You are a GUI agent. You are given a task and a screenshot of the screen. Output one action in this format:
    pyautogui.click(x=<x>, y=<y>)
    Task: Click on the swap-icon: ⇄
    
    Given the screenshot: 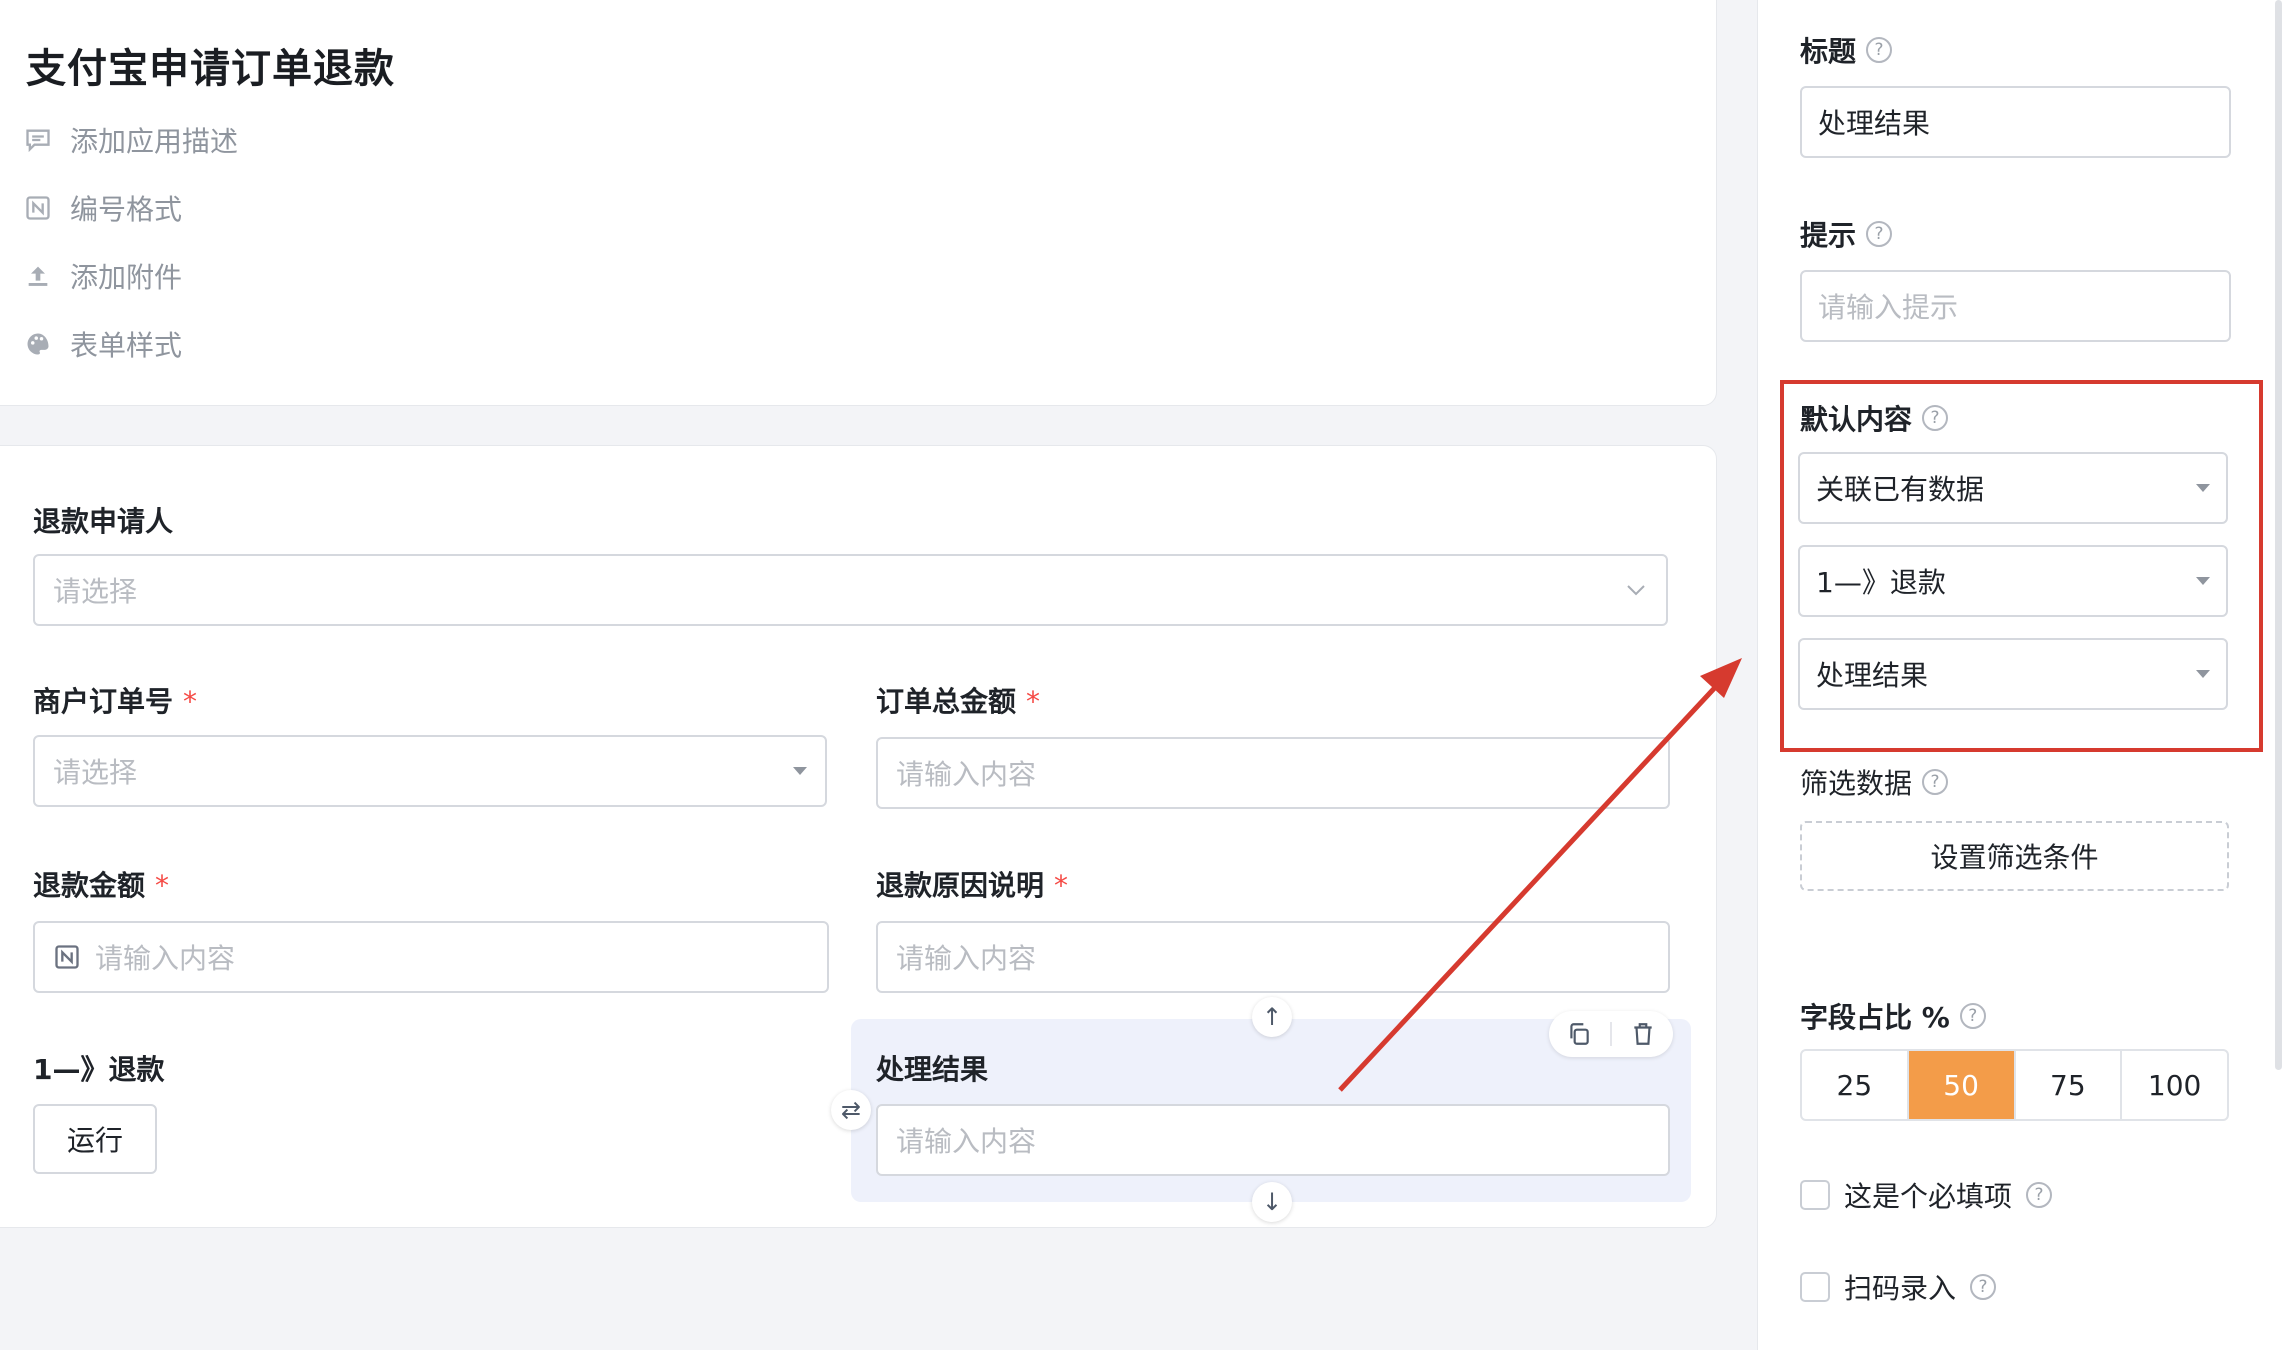 What is the action you would take?
    pyautogui.click(x=851, y=1110)
    